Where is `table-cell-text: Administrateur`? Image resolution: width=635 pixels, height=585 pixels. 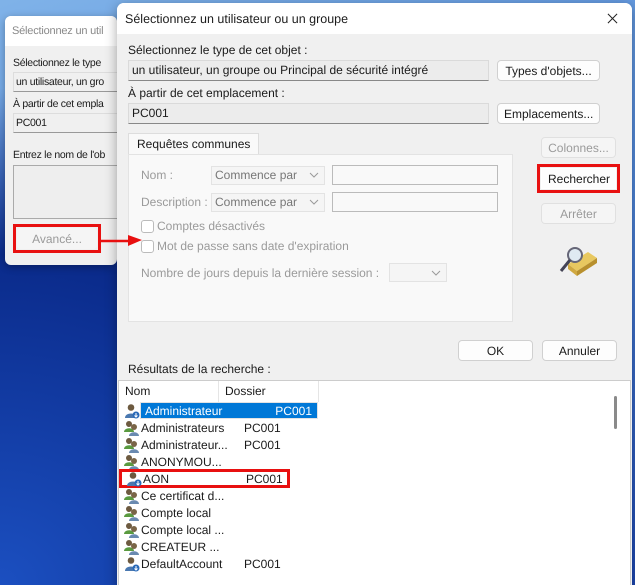
table-cell-text: Administrateur is located at coordinates (184, 411).